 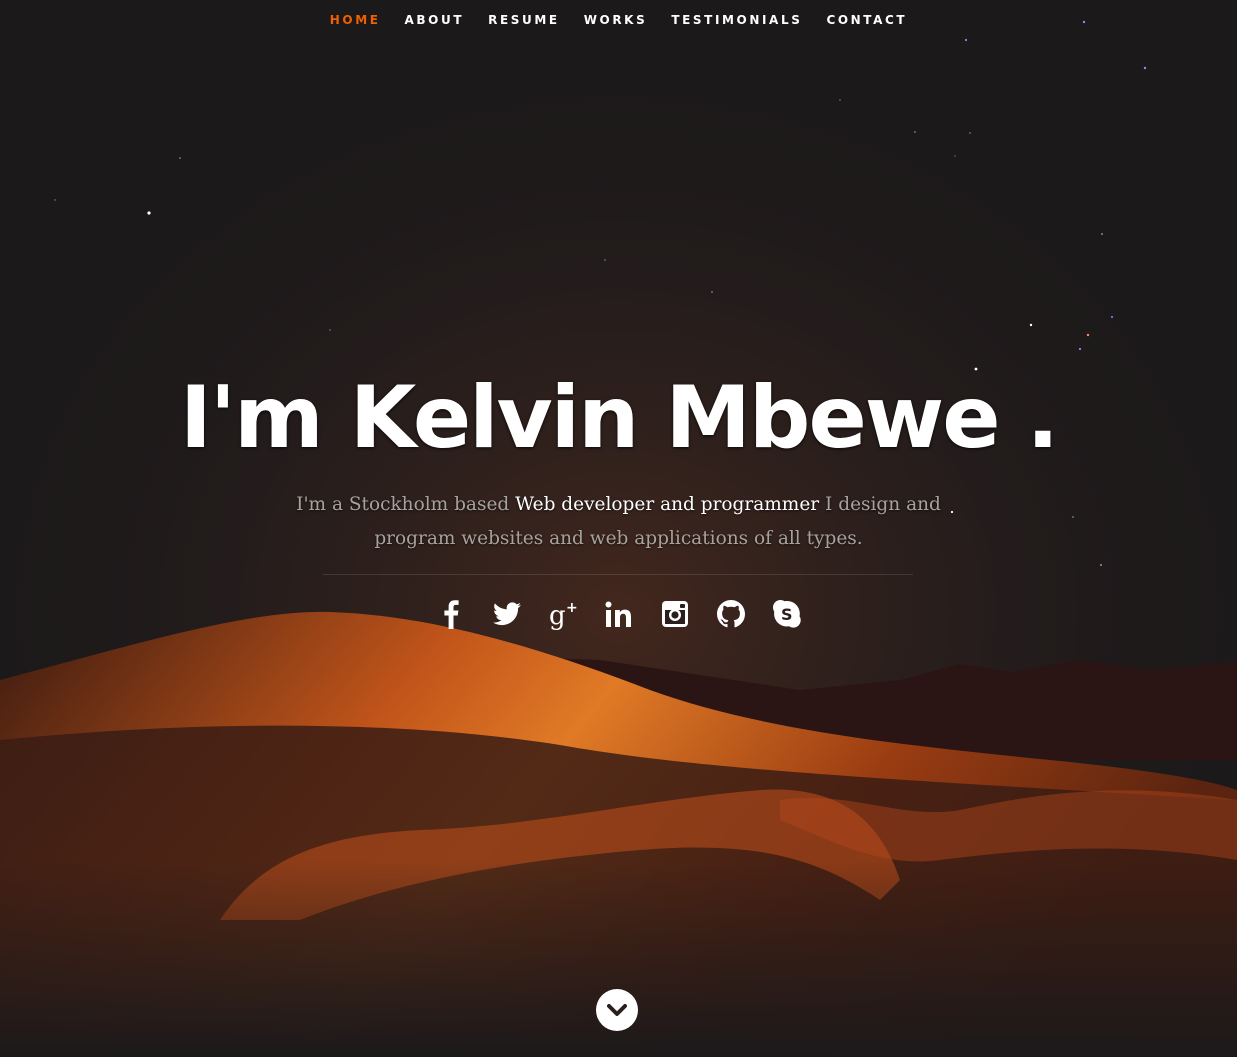 What do you see at coordinates (619, 418) in the screenshot?
I see `hero-headline: I'm Kelvin Mbewe .` at bounding box center [619, 418].